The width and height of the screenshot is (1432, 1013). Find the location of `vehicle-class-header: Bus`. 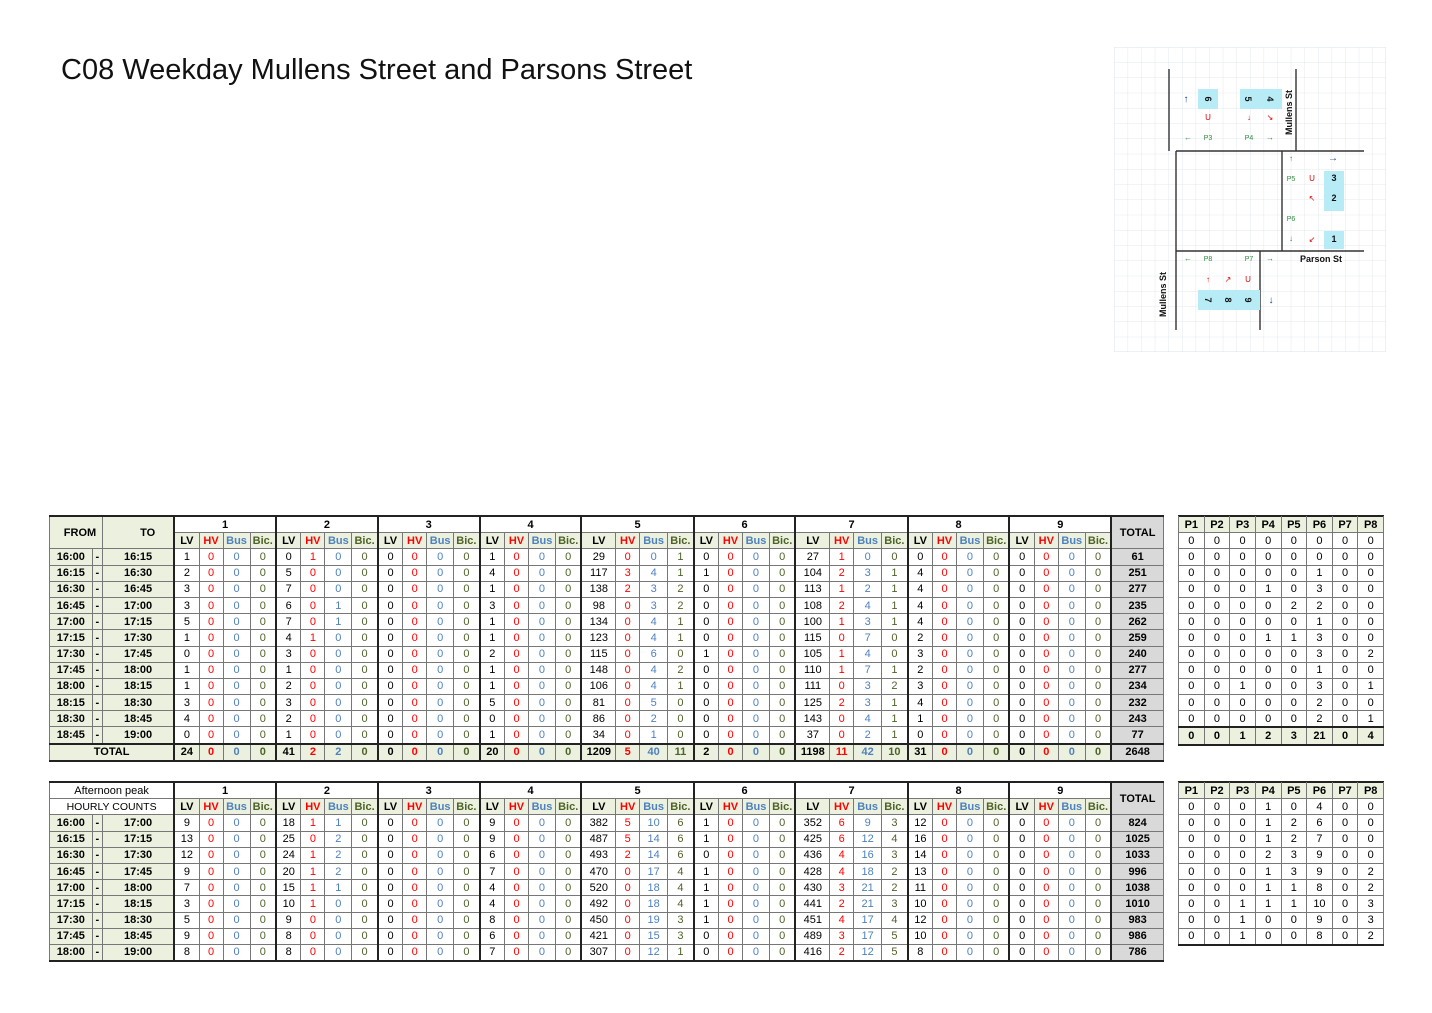

vehicle-class-header: Bus is located at coordinates (1071, 541).